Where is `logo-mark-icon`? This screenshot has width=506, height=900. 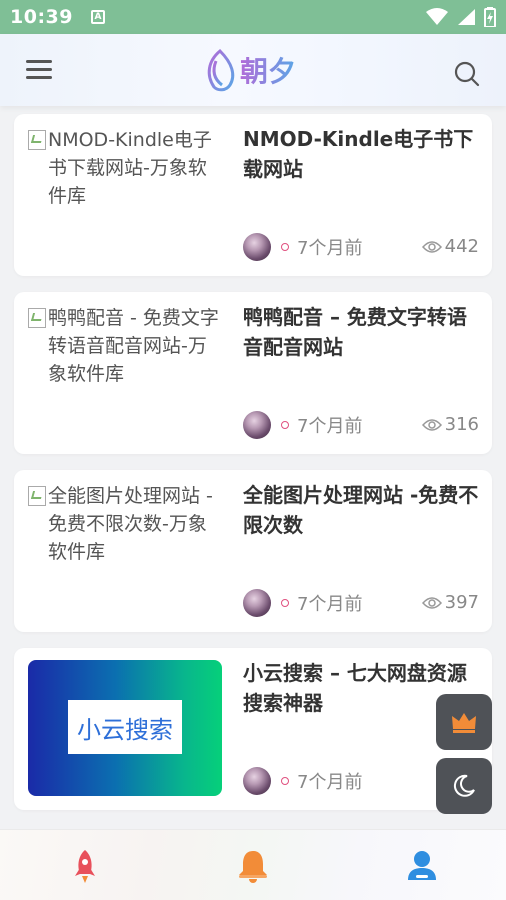
logo-mark-icon is located at coordinates (221, 70).